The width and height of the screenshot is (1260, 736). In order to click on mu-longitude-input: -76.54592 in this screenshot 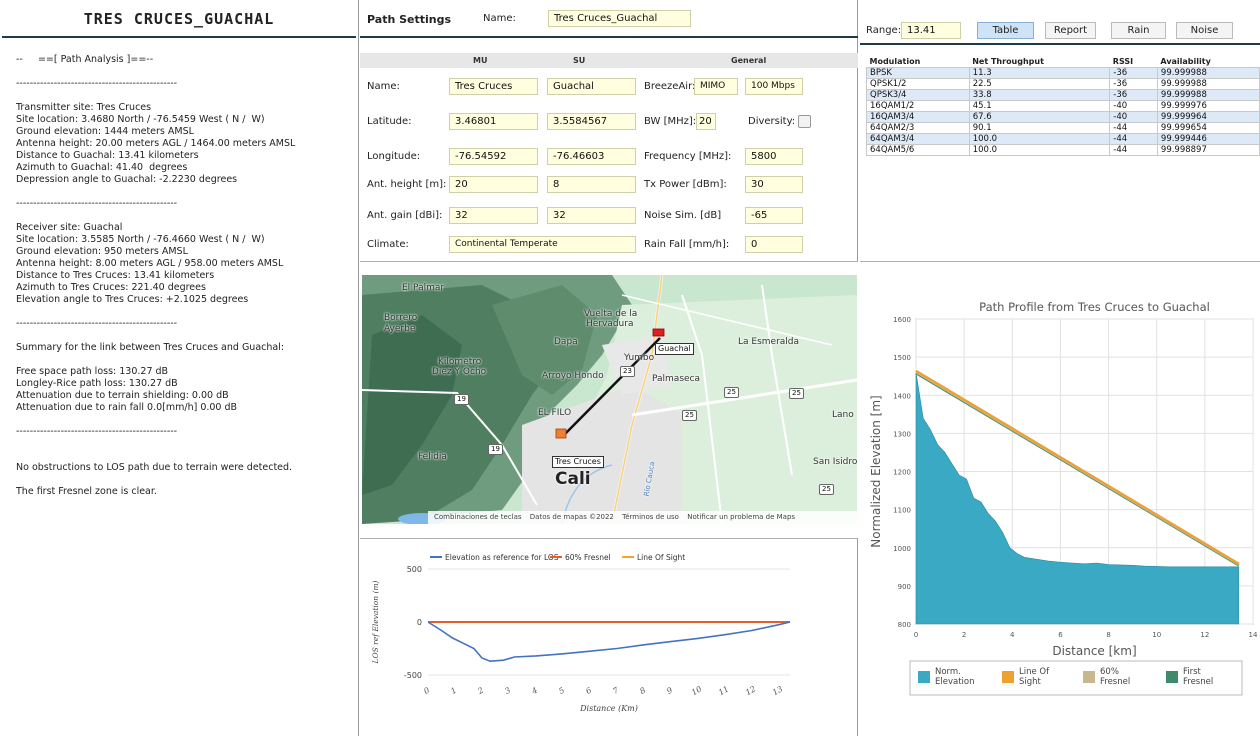, I will do `click(493, 156)`.